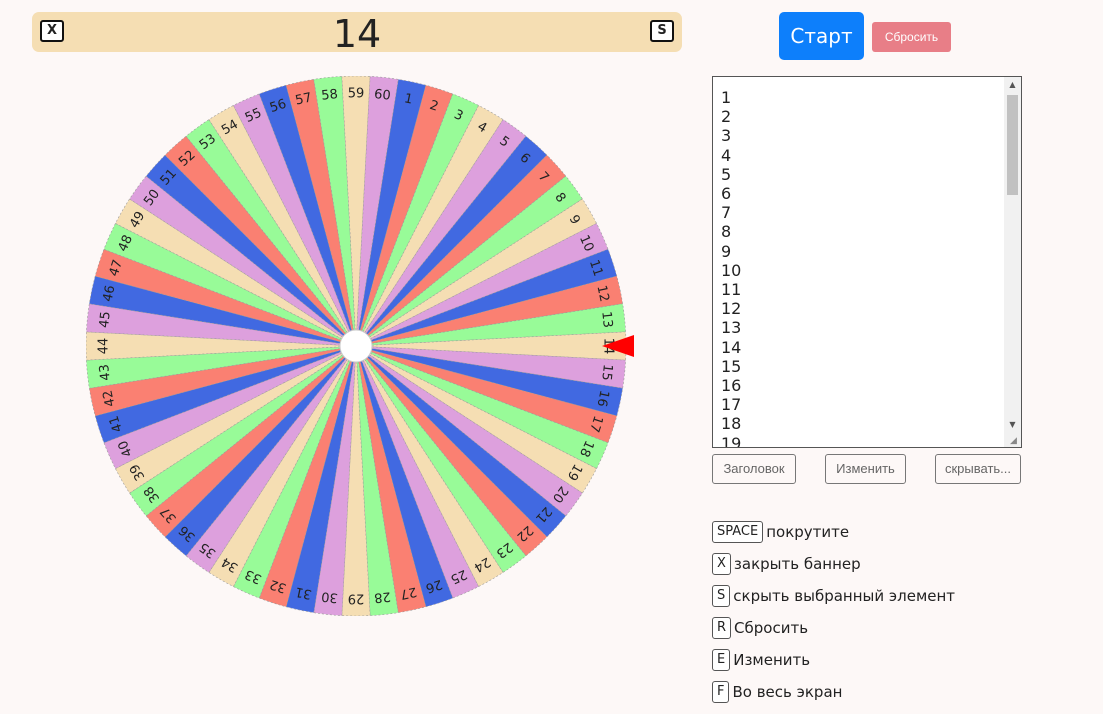 This screenshot has height=714, width=1103. I want to click on wheel-label: 44, so click(104, 346).